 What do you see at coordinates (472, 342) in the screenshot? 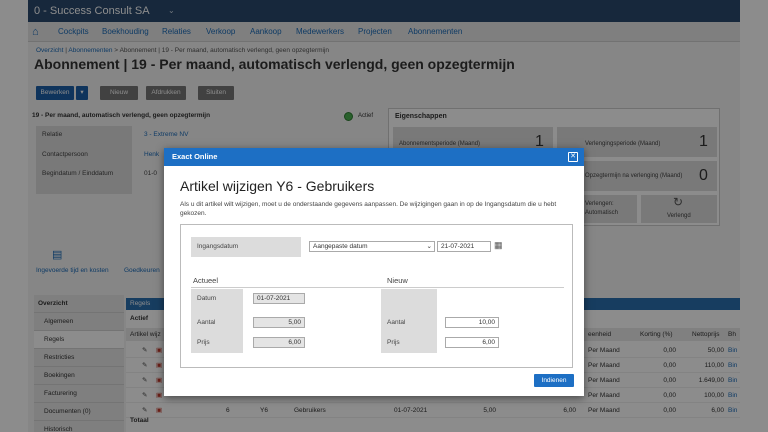
I see `prijs-new-input: 6,00` at bounding box center [472, 342].